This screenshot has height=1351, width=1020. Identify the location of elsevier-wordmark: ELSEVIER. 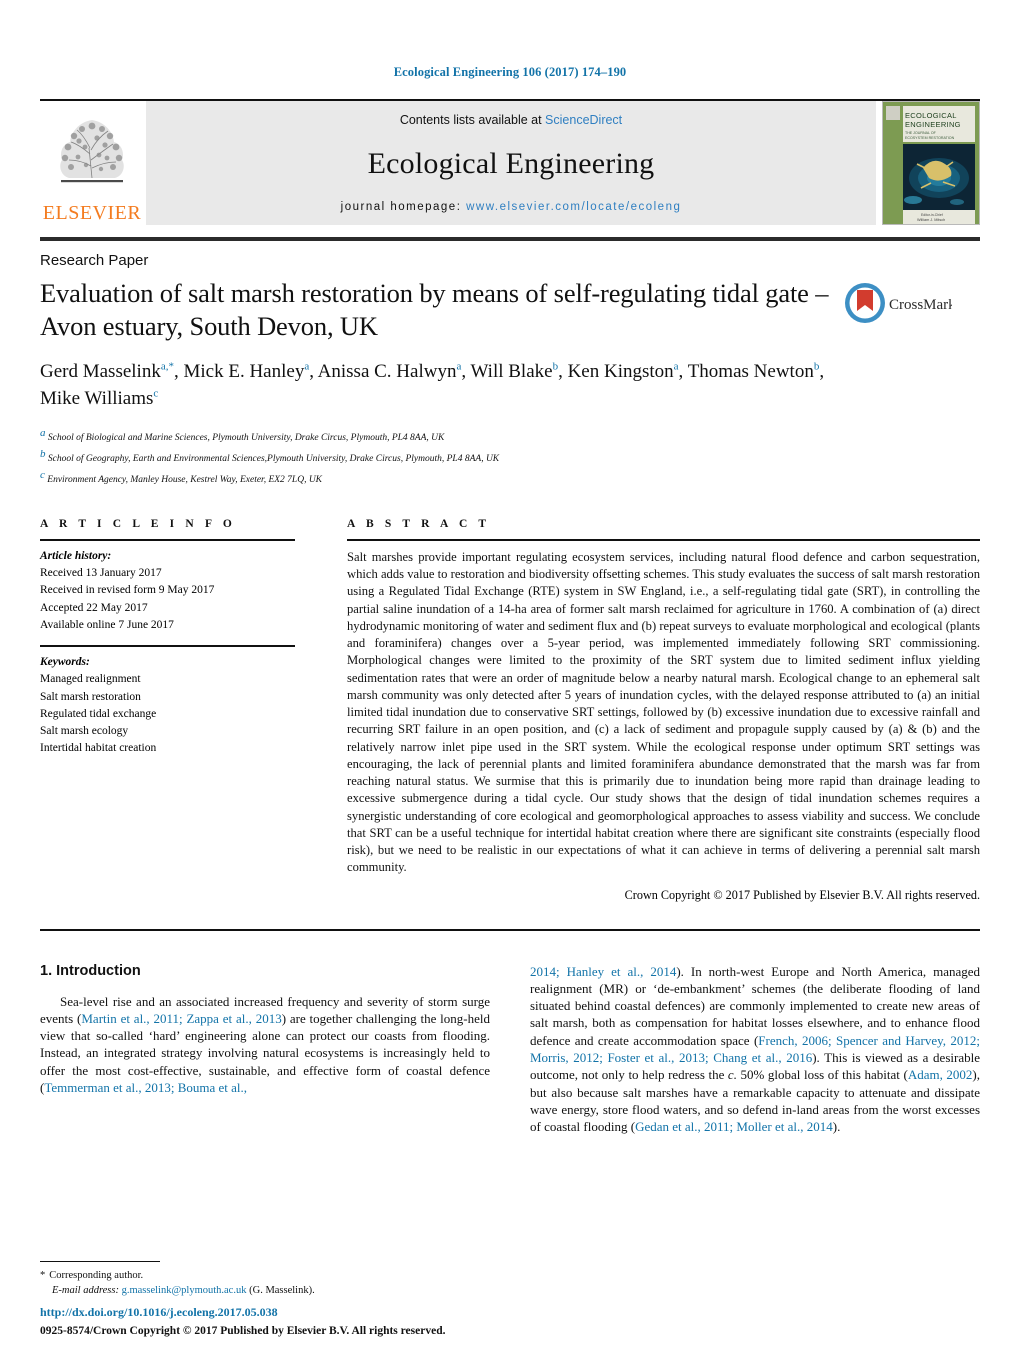
(92, 212).